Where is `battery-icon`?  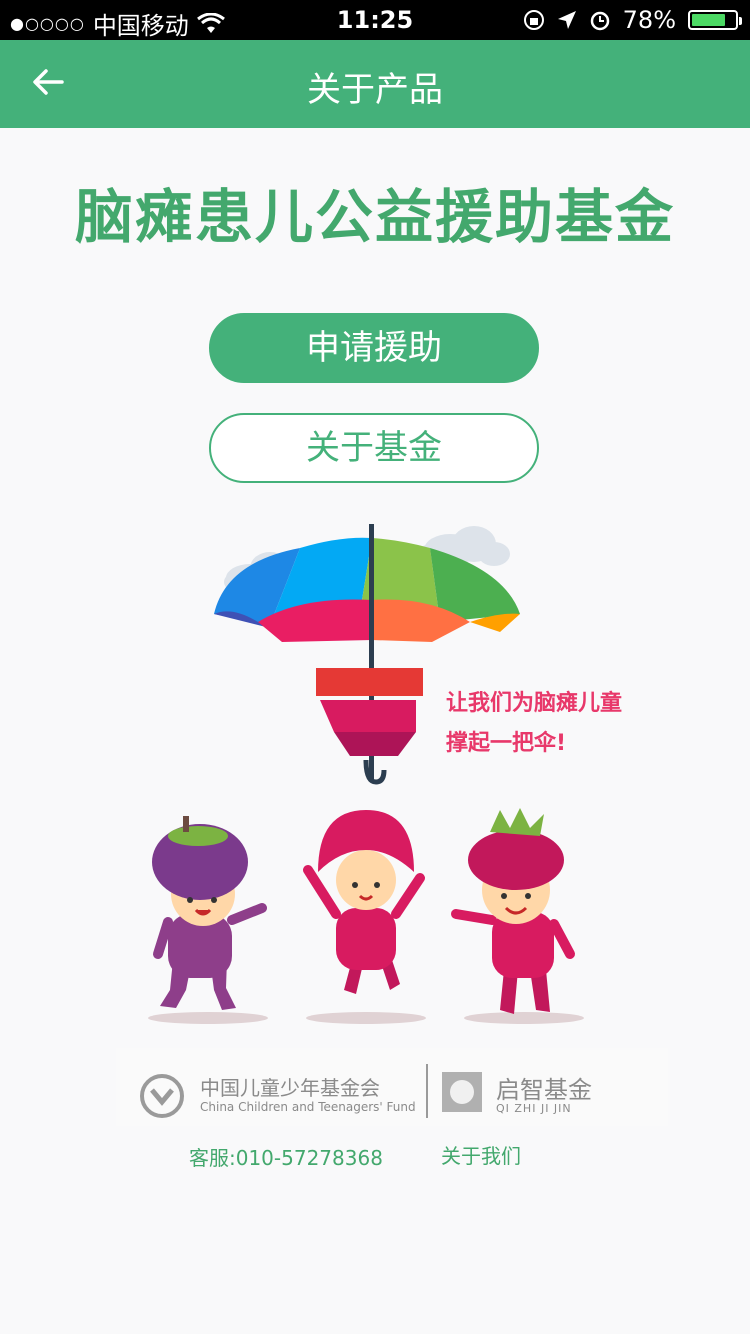 battery-icon is located at coordinates (715, 20).